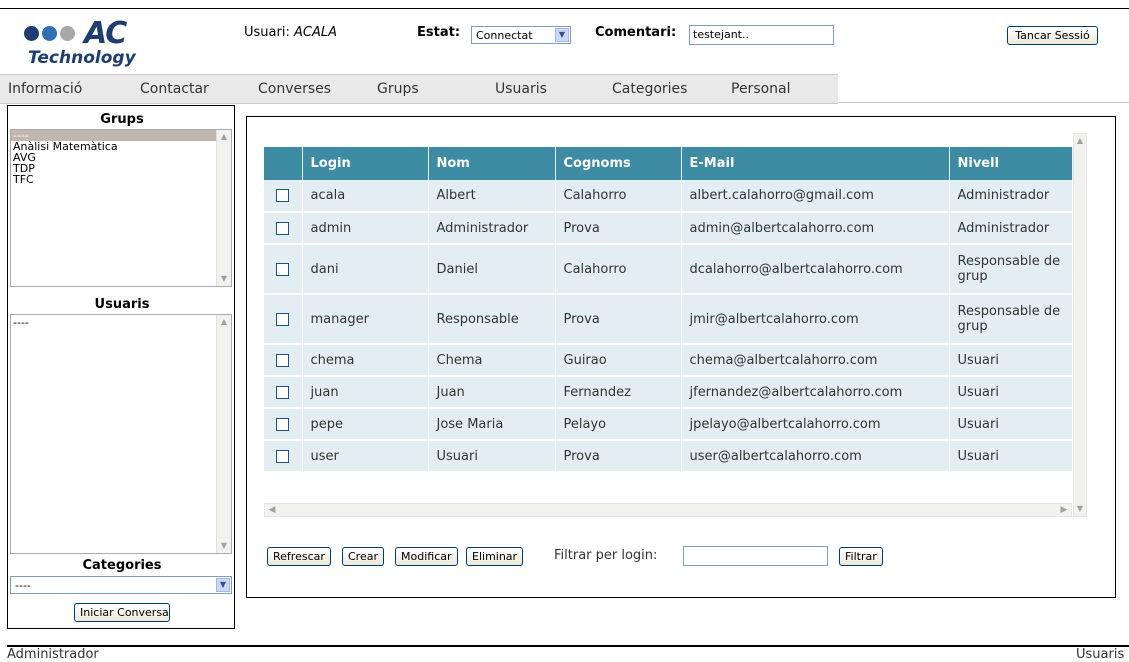  I want to click on chevron-right-icon: ▶, so click(1064, 510).